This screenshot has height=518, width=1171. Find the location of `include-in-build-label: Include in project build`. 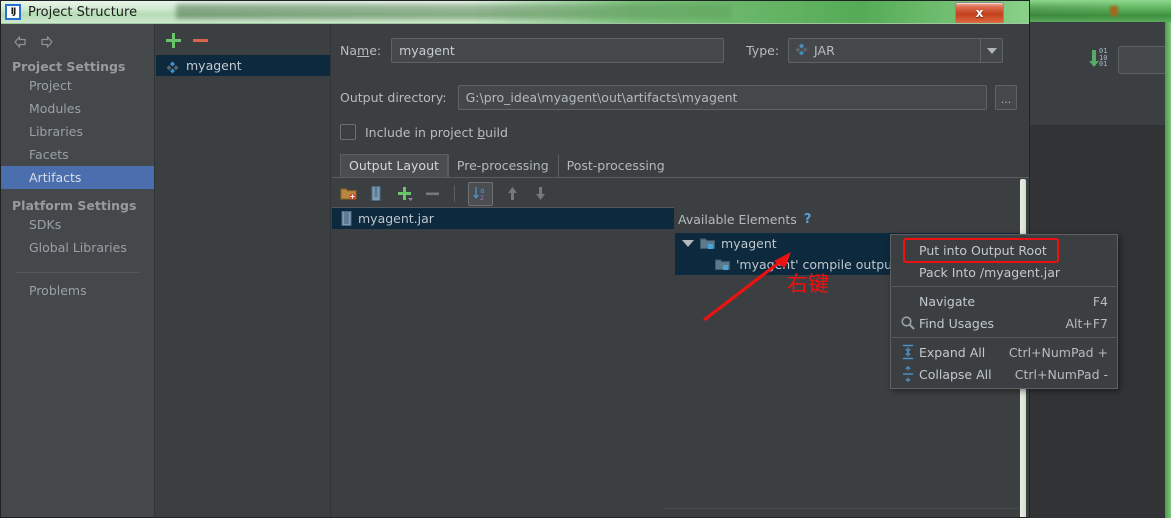

include-in-build-label: Include in project build is located at coordinates (436, 132).